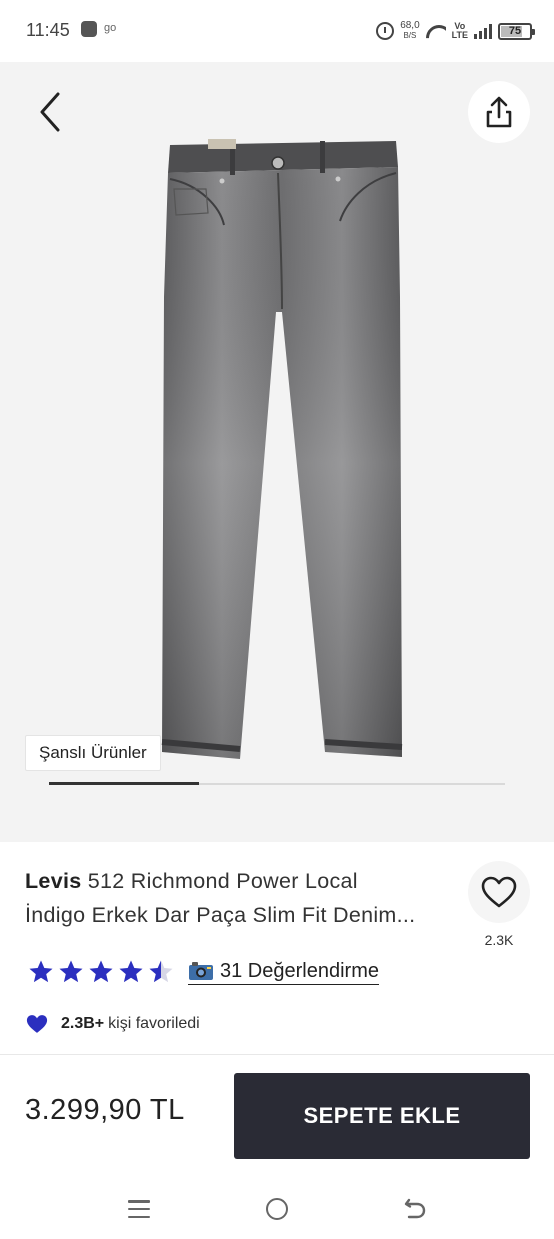 The height and width of the screenshot is (1239, 554). What do you see at coordinates (37, 1024) in the screenshot?
I see `heart-filled-icon` at bounding box center [37, 1024].